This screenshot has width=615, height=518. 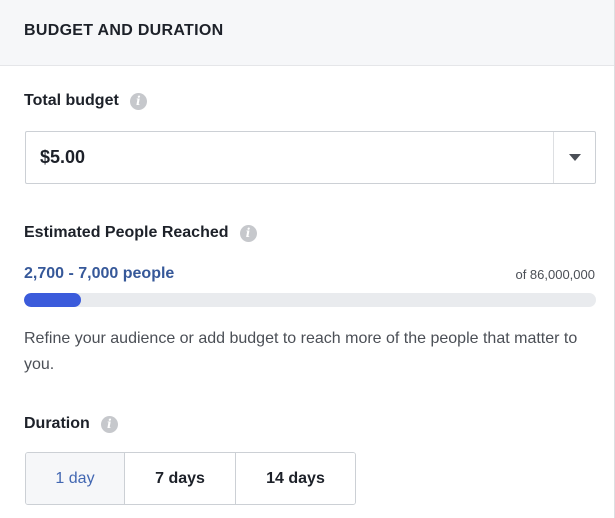 I want to click on total-budget-label-row: Total budget i, so click(x=85, y=101).